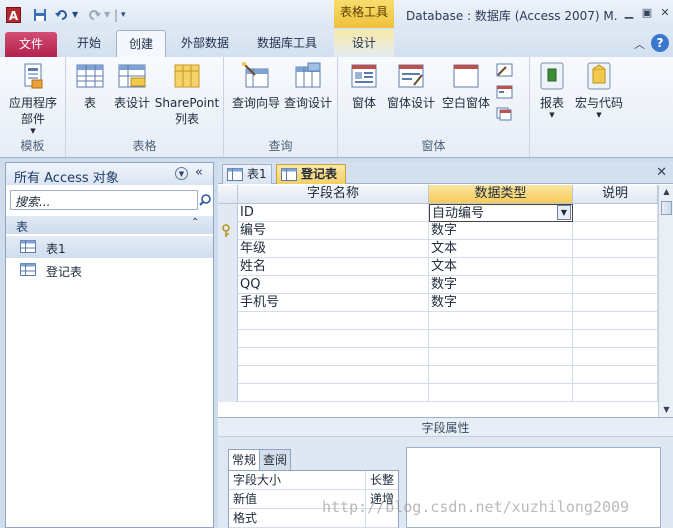 Image resolution: width=673 pixels, height=528 pixels. I want to click on field-name-cell: 手机号, so click(333, 303).